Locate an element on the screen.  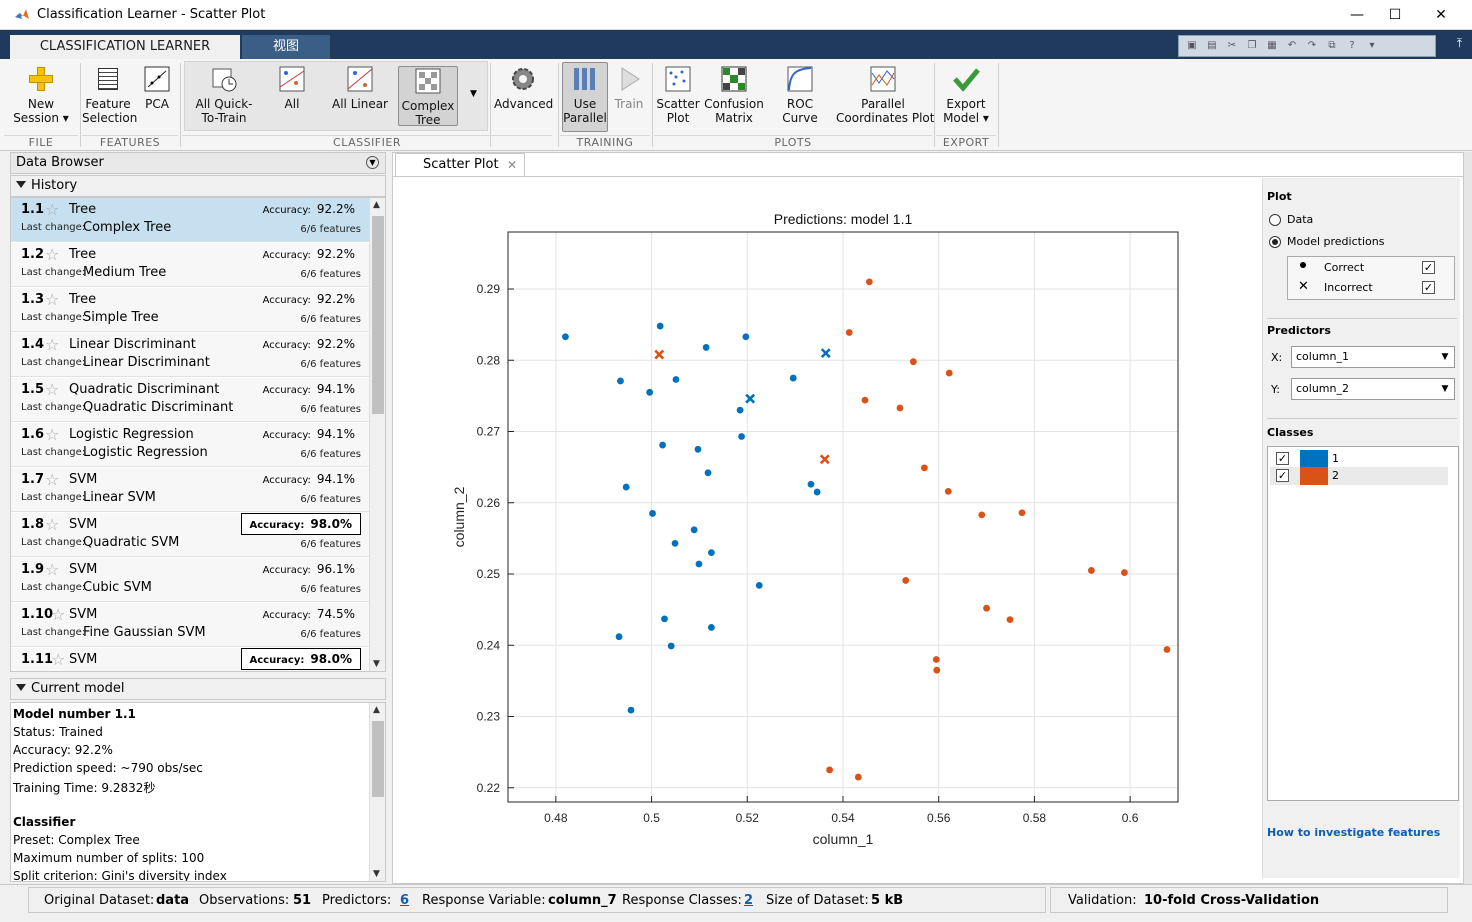
parallel-coordinates-icon is located at coordinates (883, 79).